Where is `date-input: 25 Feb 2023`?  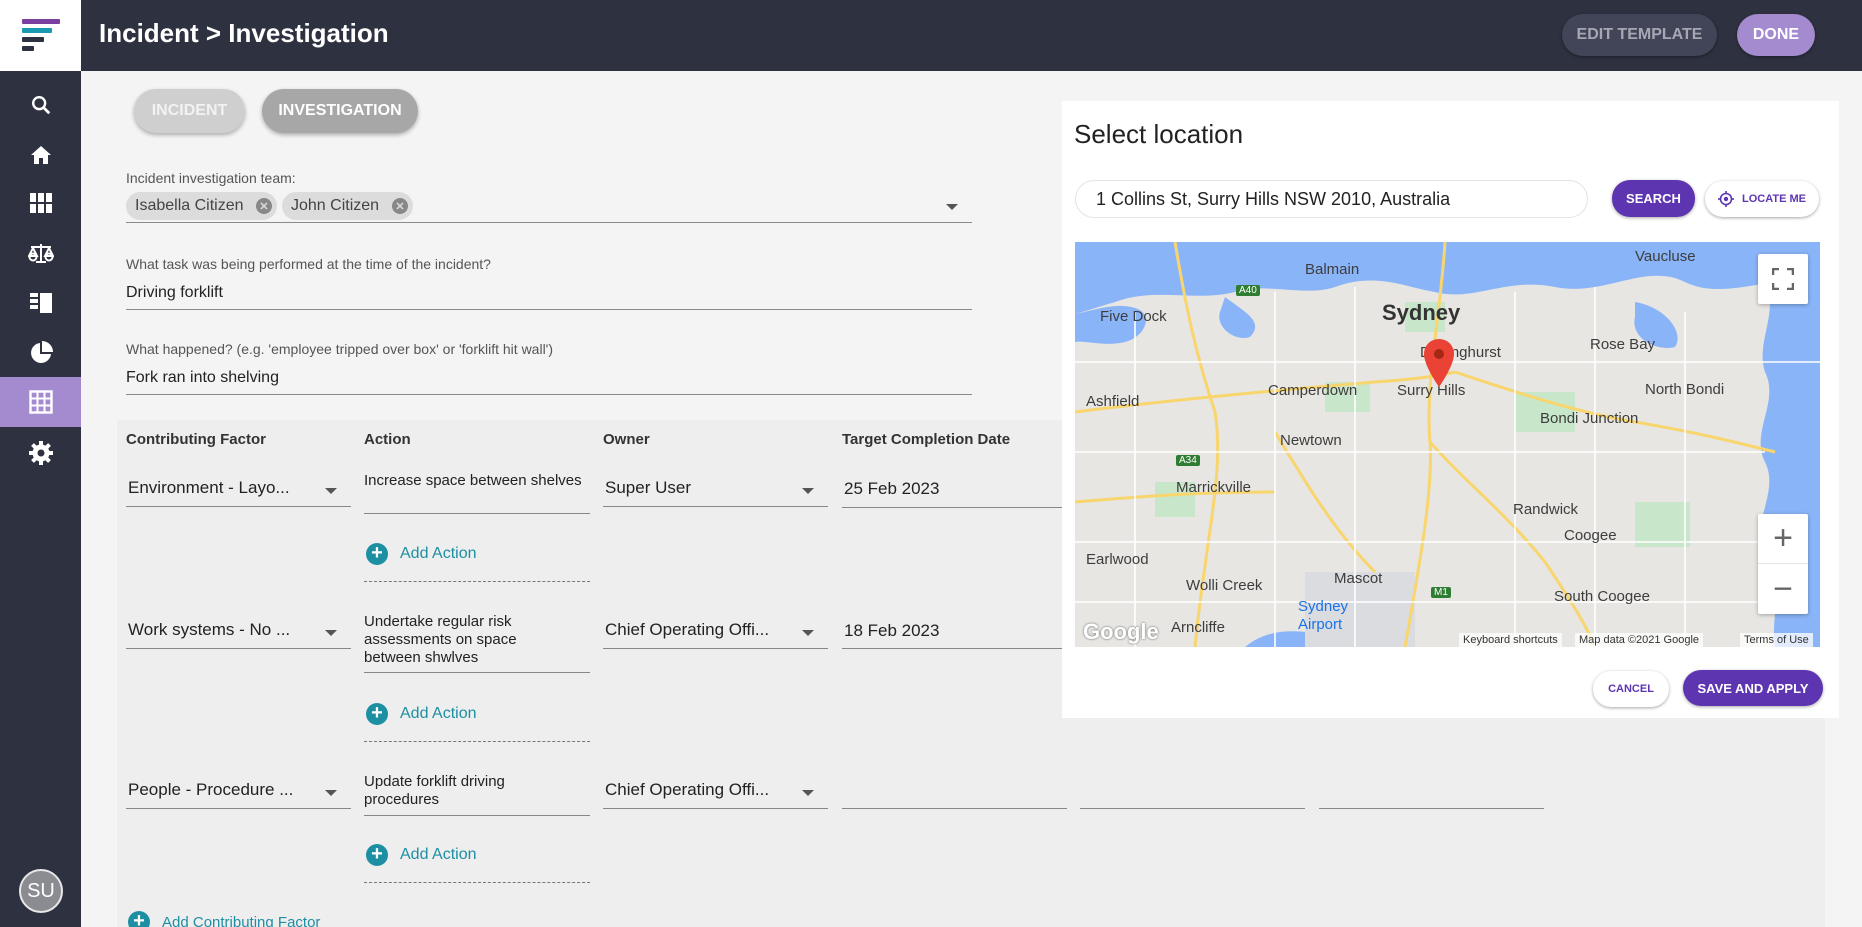 date-input: 25 Feb 2023 is located at coordinates (952, 490).